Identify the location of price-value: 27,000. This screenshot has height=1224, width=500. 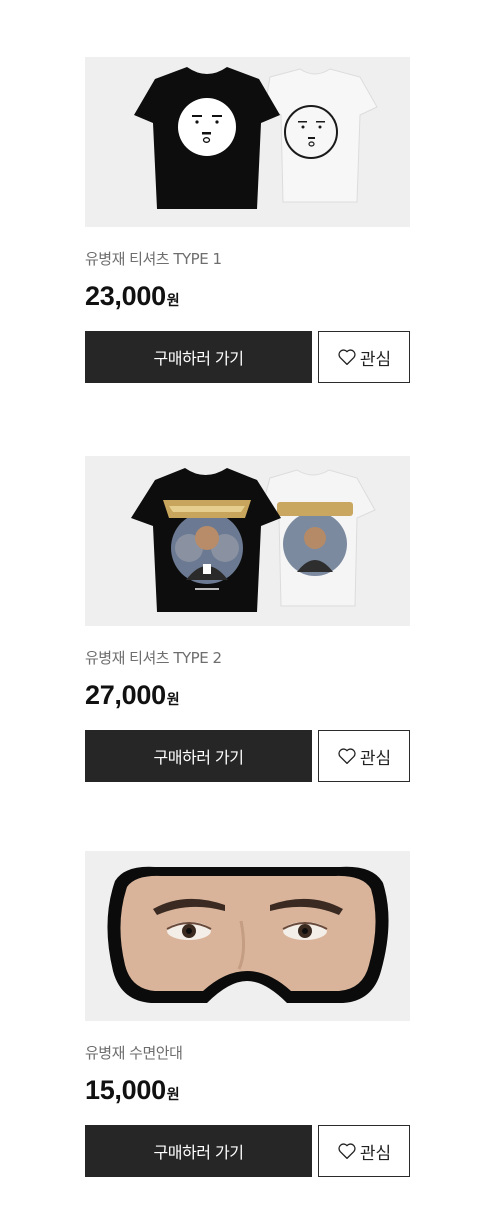
(125, 695).